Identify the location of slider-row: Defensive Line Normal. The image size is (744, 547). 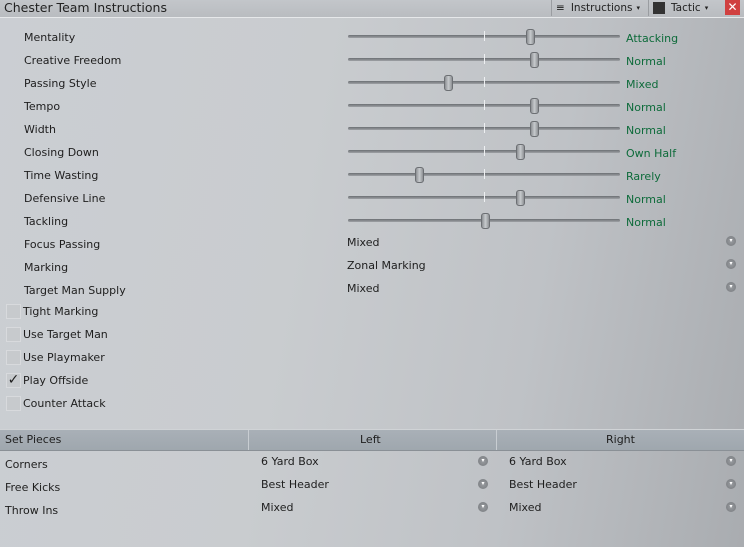
(372, 198).